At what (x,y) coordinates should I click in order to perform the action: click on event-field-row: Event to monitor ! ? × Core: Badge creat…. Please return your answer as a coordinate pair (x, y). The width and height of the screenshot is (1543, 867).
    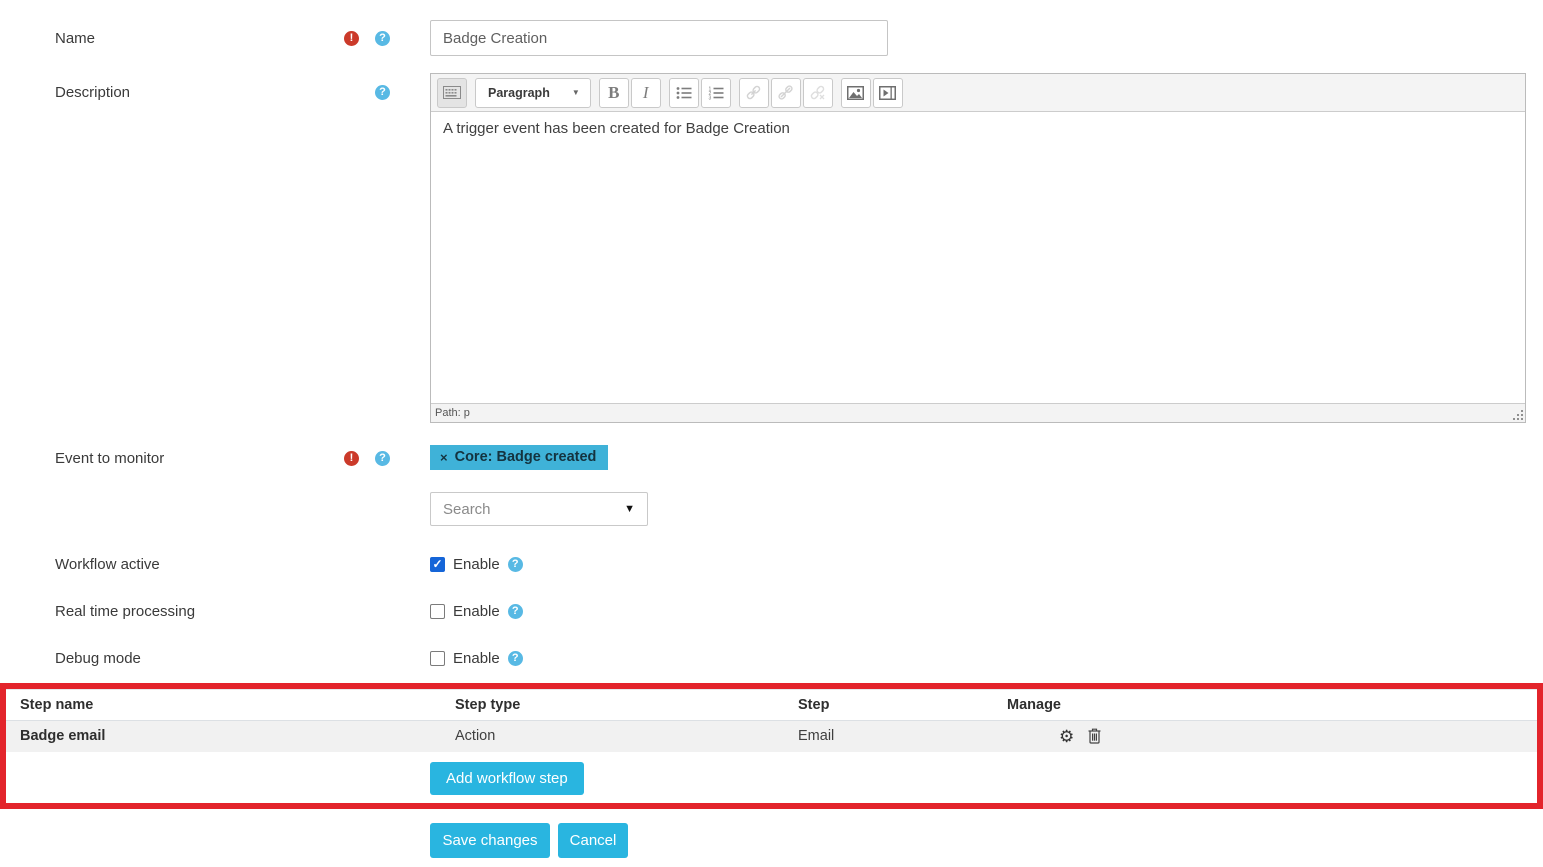
    Looking at the image, I should click on (771, 485).